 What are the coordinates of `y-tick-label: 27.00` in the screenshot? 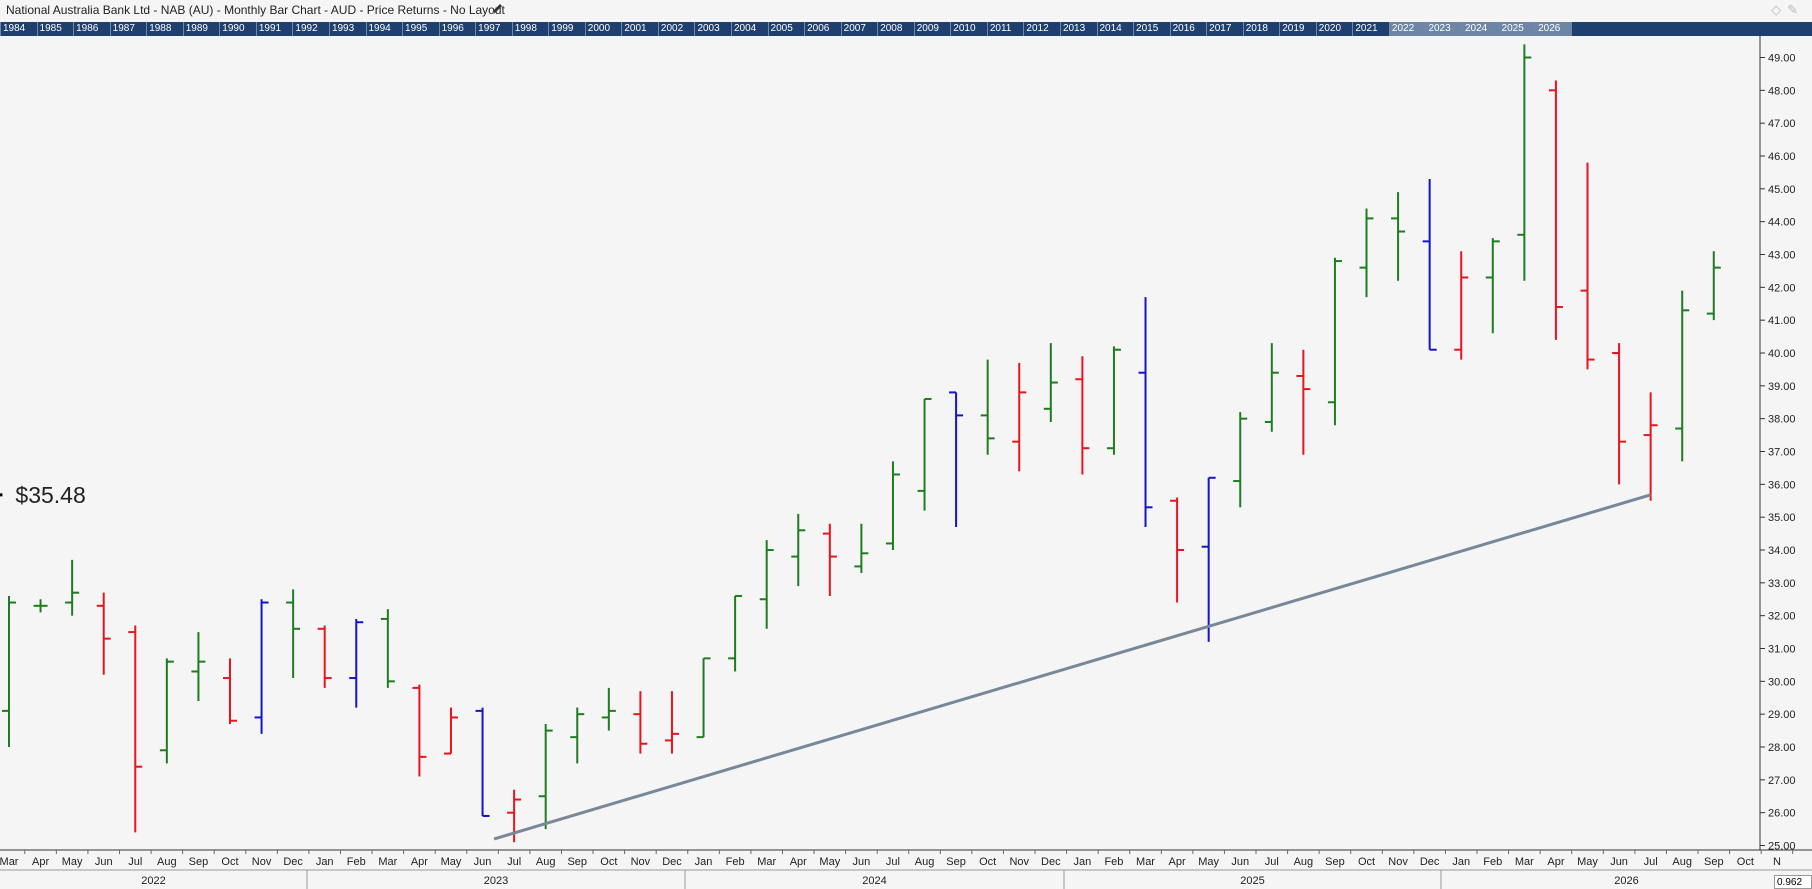 It's located at (1782, 781).